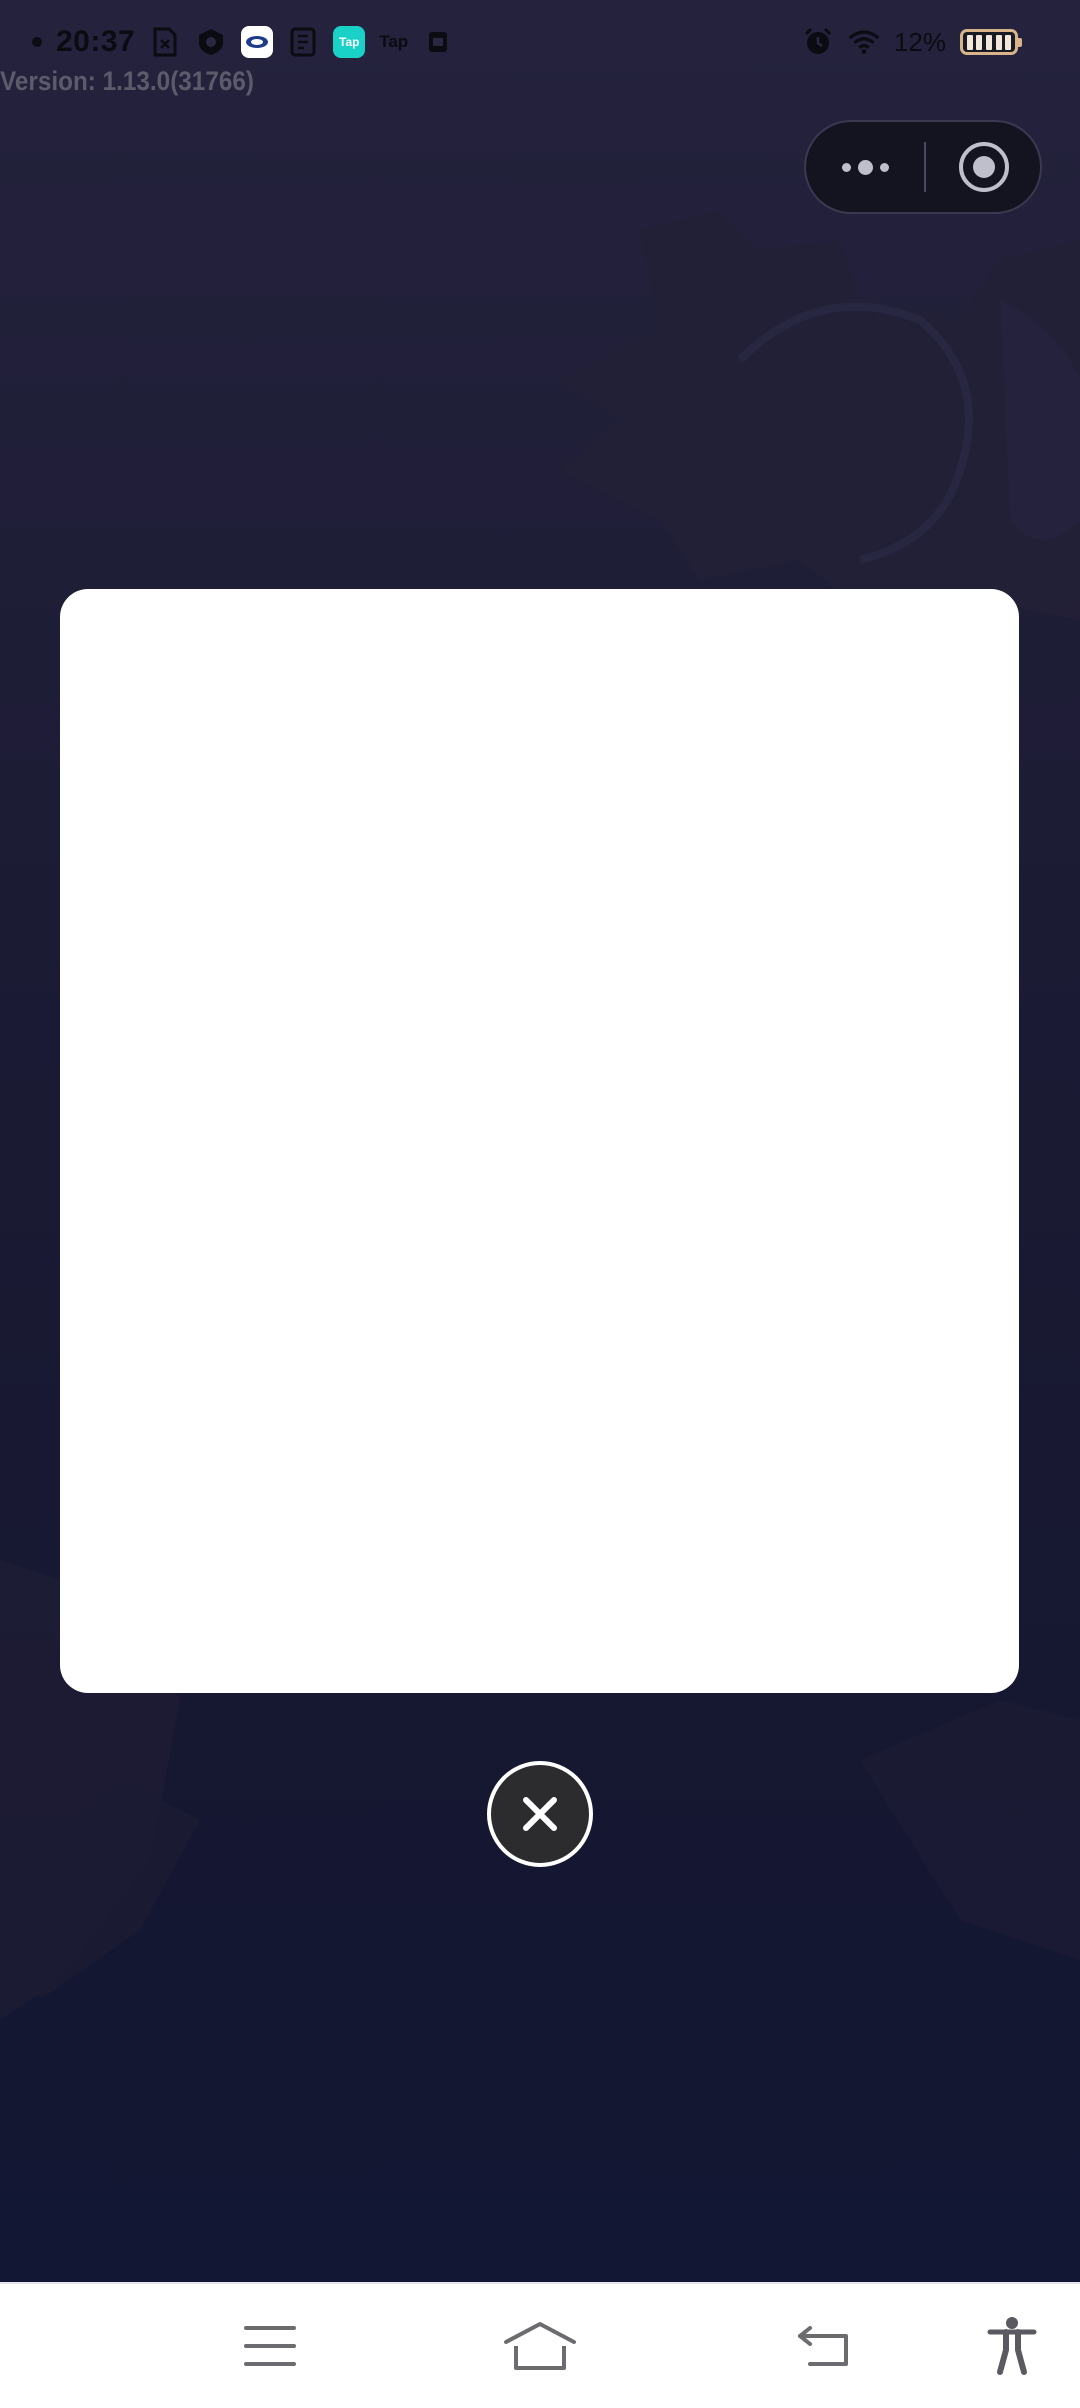 The image size is (1080, 2408). I want to click on popup-close-button, so click(540, 1814).